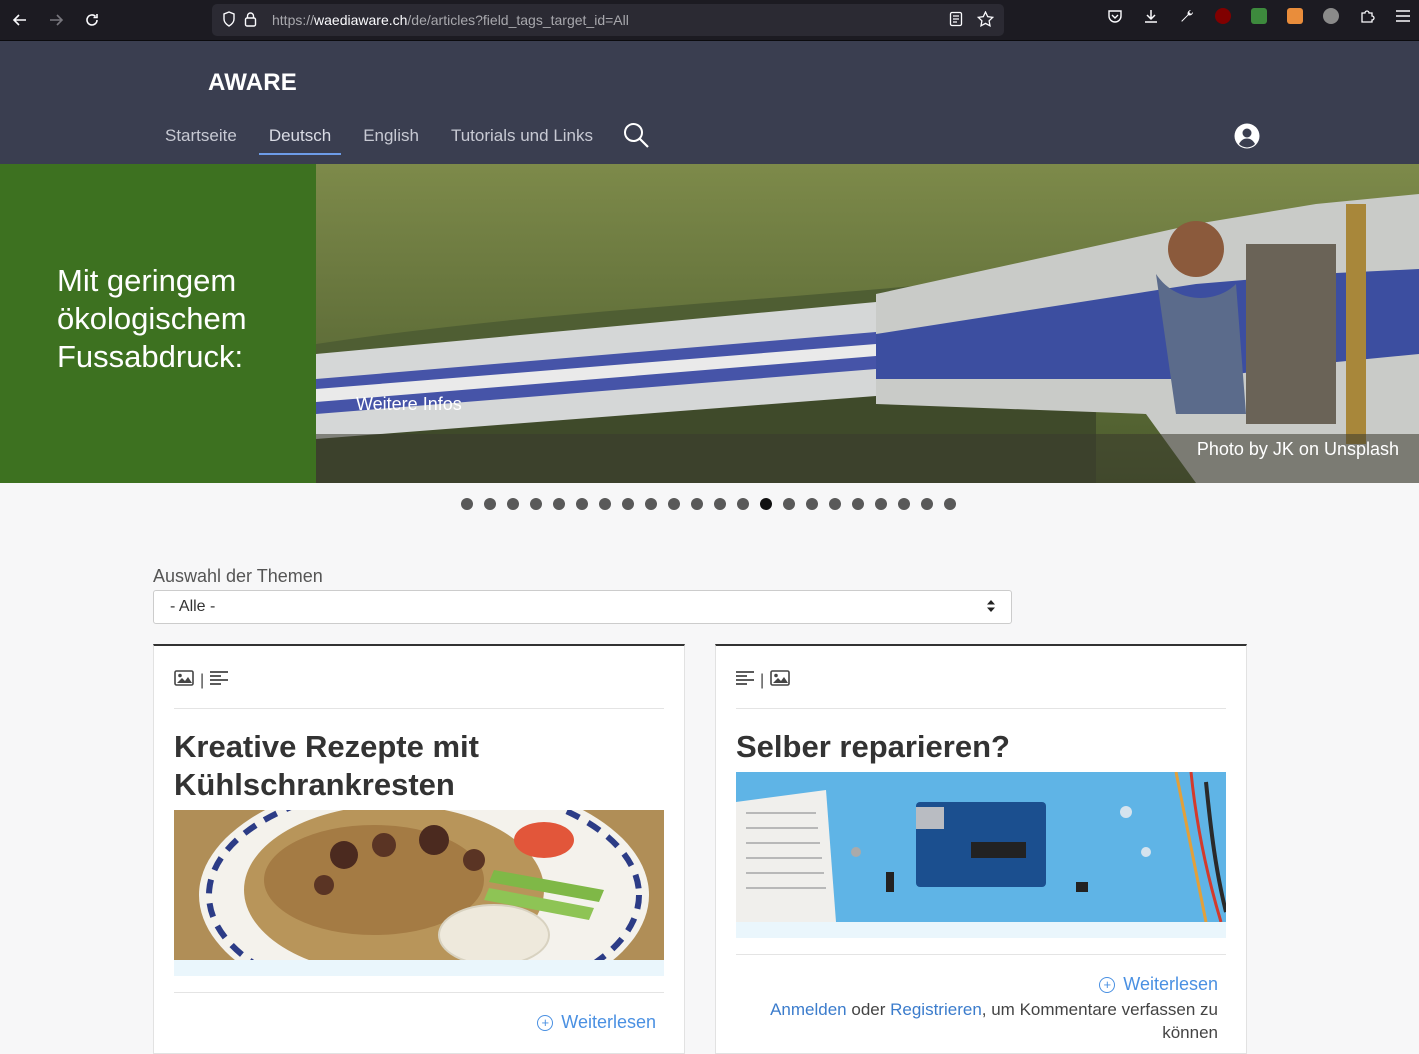 This screenshot has width=1419, height=1054. Describe the element at coordinates (936, 1009) in the screenshot. I see `register-link: Registrieren` at that location.